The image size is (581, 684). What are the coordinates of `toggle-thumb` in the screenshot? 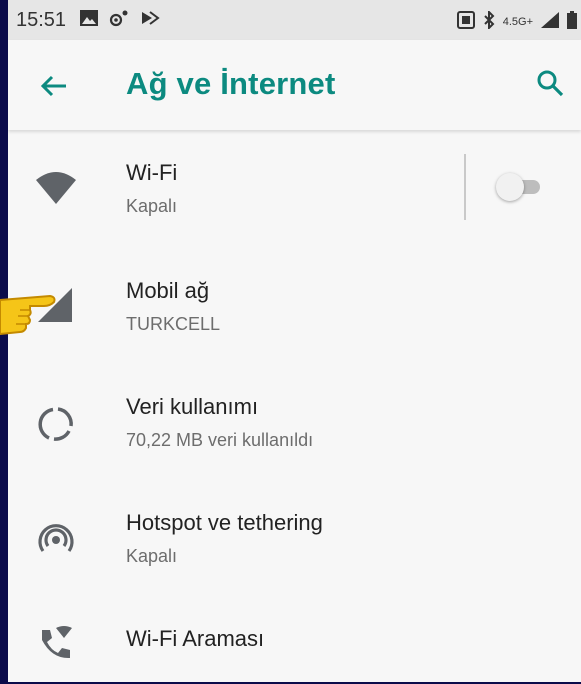 It's located at (510, 187).